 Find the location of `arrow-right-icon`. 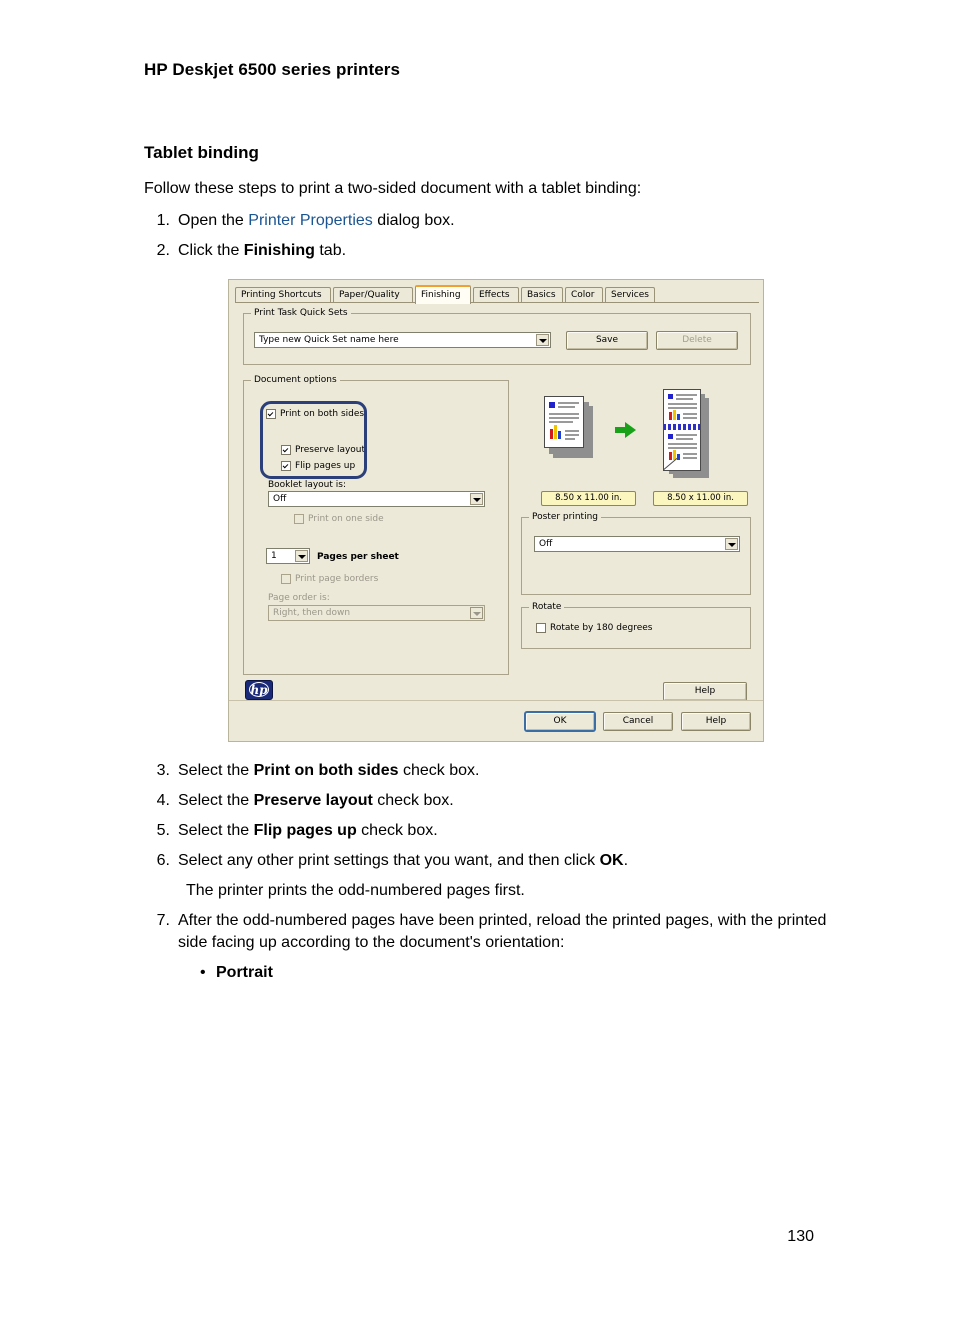

arrow-right-icon is located at coordinates (627, 430).